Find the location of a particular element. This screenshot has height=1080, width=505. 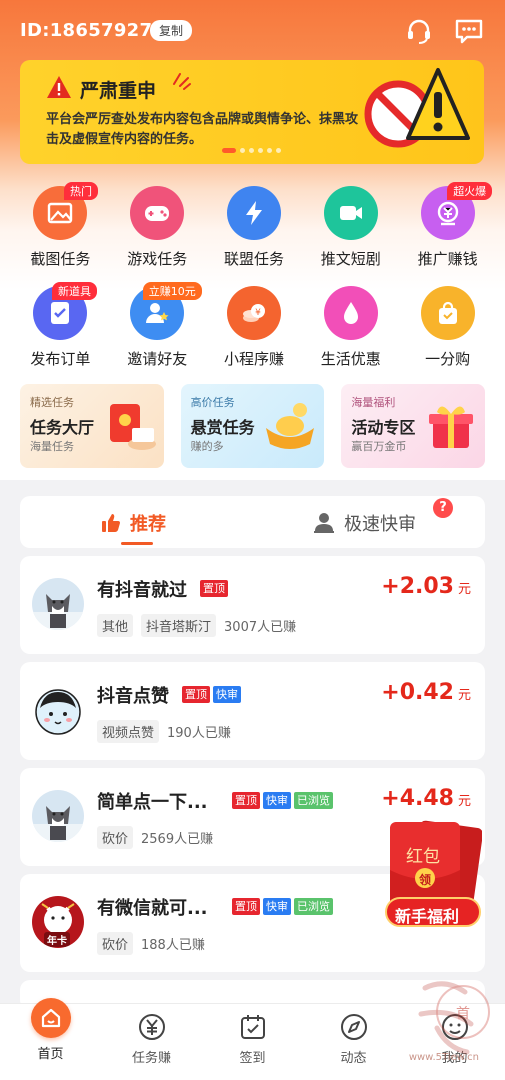

grid-item-life-deals: 生活优惠 is located at coordinates (350, 336).